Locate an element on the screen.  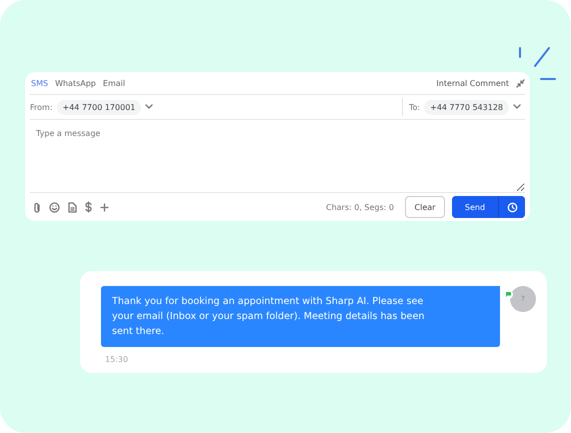
character-counter: Chars: 0, Segs: 0 is located at coordinates (360, 207).